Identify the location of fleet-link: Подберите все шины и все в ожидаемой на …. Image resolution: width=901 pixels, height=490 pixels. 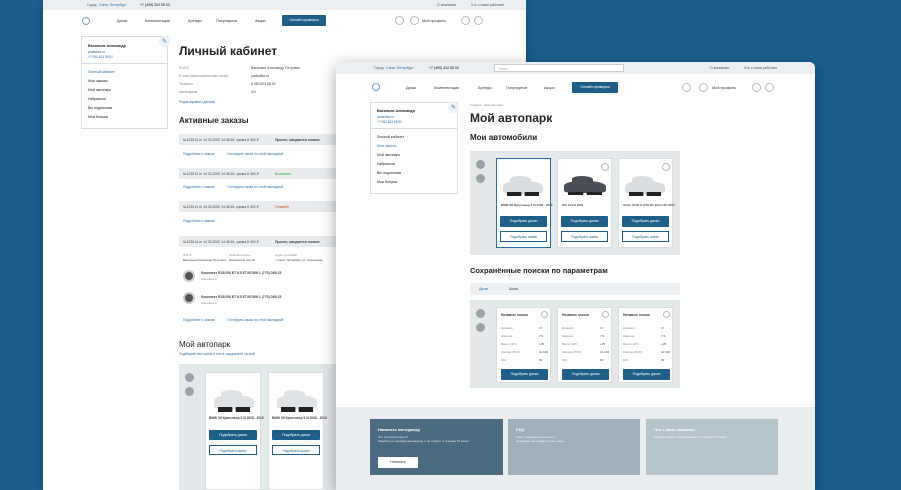
(217, 354).